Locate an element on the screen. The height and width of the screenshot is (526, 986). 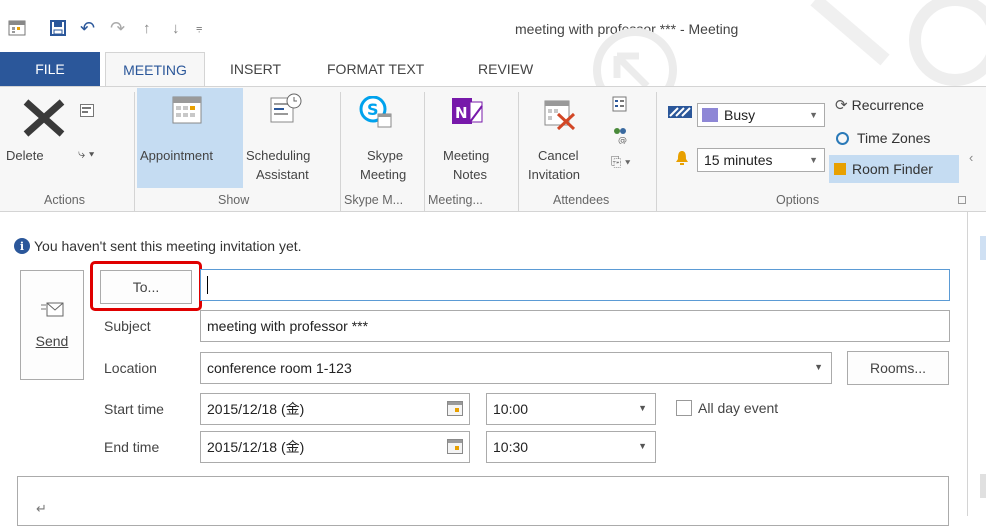
time-zones-button: Time Zones is located at coordinates (883, 138).